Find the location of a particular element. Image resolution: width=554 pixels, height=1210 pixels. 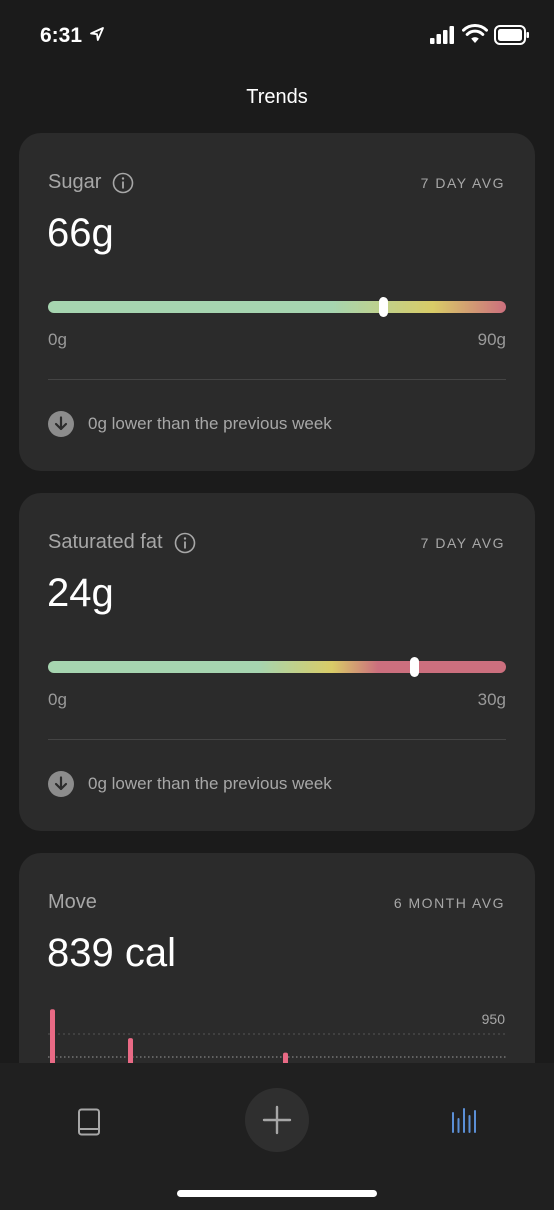

avg-period-label: 6 MONTH AVG is located at coordinates (449, 903).